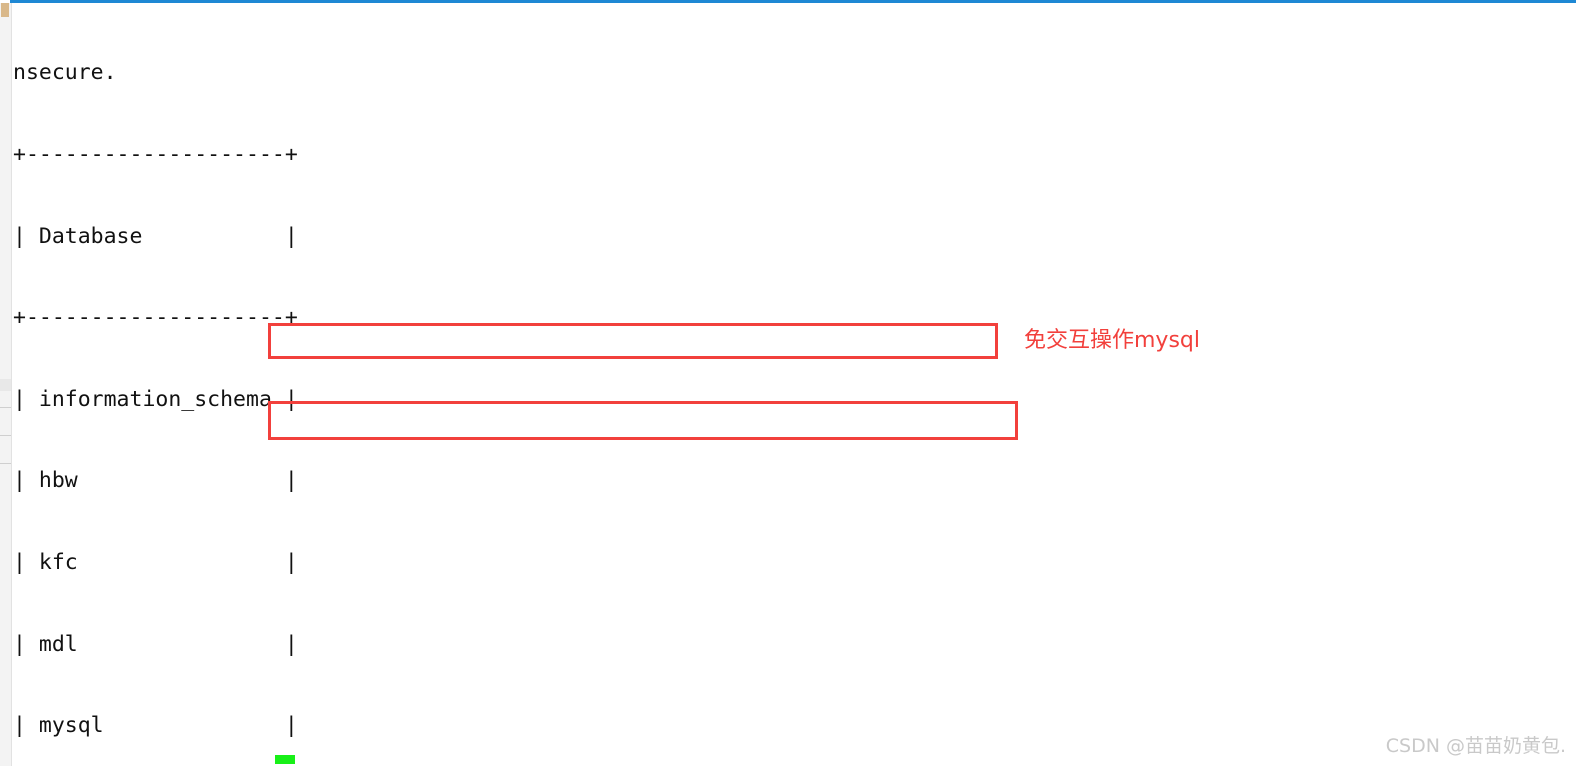 The width and height of the screenshot is (1576, 766). Describe the element at coordinates (1112, 340) in the screenshot. I see `annotation-note: 免交互操作mysql` at that location.